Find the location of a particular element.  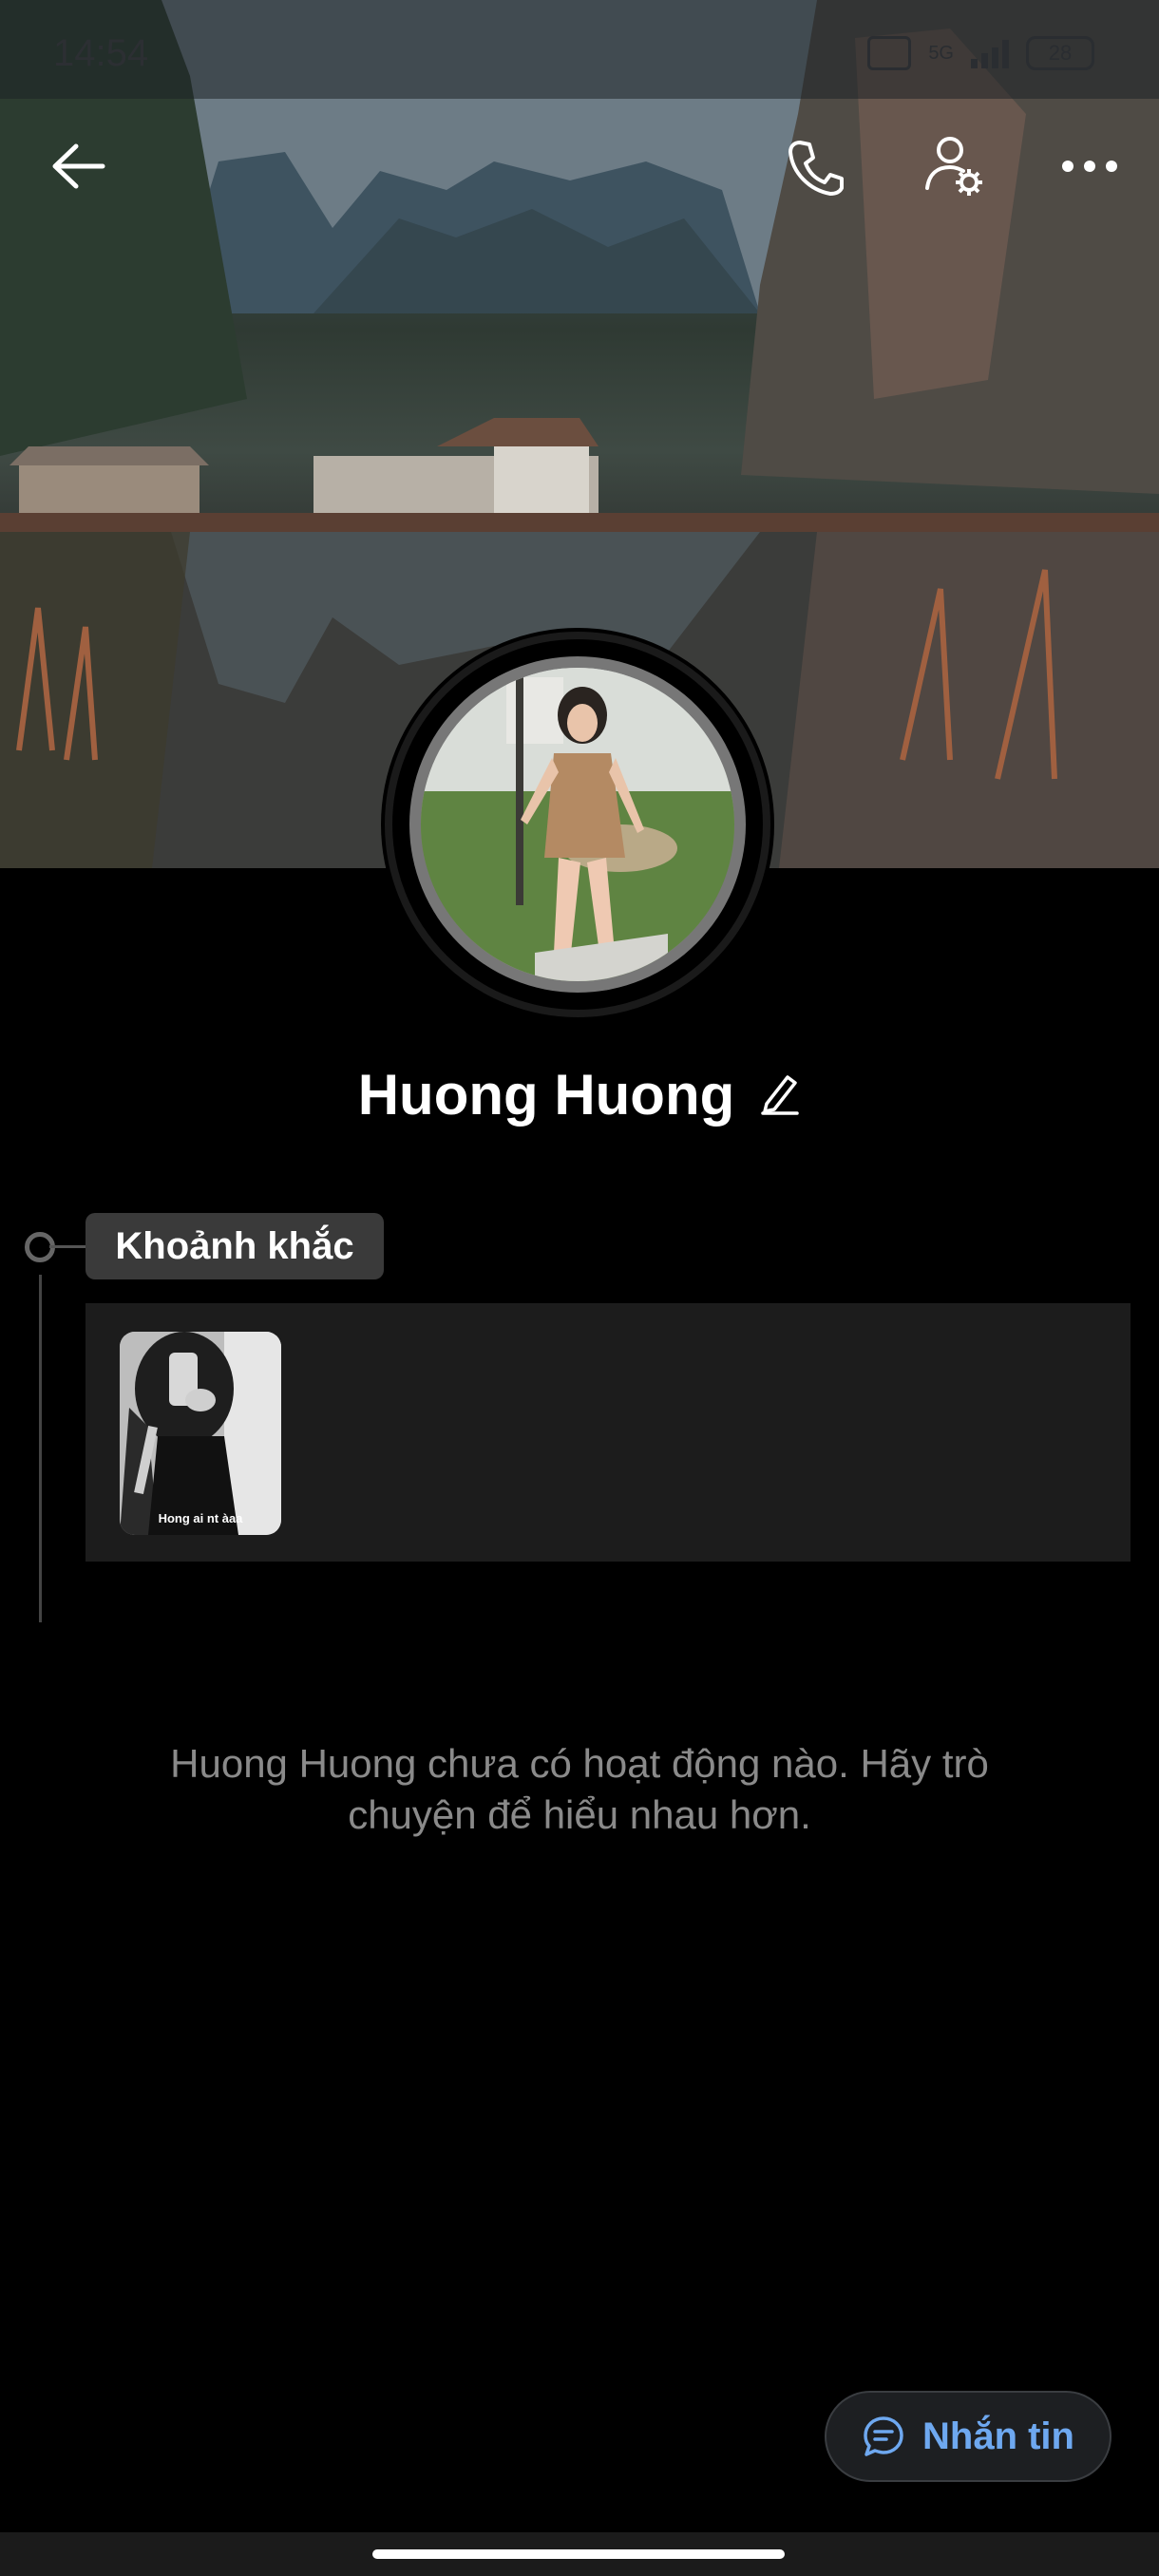

avatar-photo is located at coordinates (577, 824).